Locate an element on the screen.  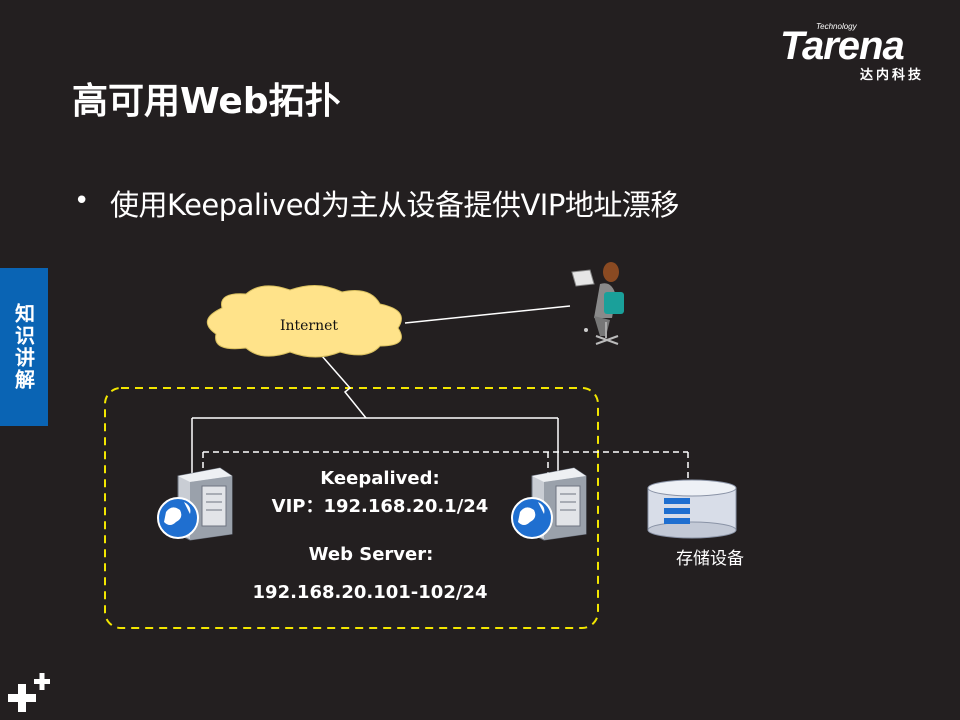
internet-label: Internet is located at coordinates (309, 326).